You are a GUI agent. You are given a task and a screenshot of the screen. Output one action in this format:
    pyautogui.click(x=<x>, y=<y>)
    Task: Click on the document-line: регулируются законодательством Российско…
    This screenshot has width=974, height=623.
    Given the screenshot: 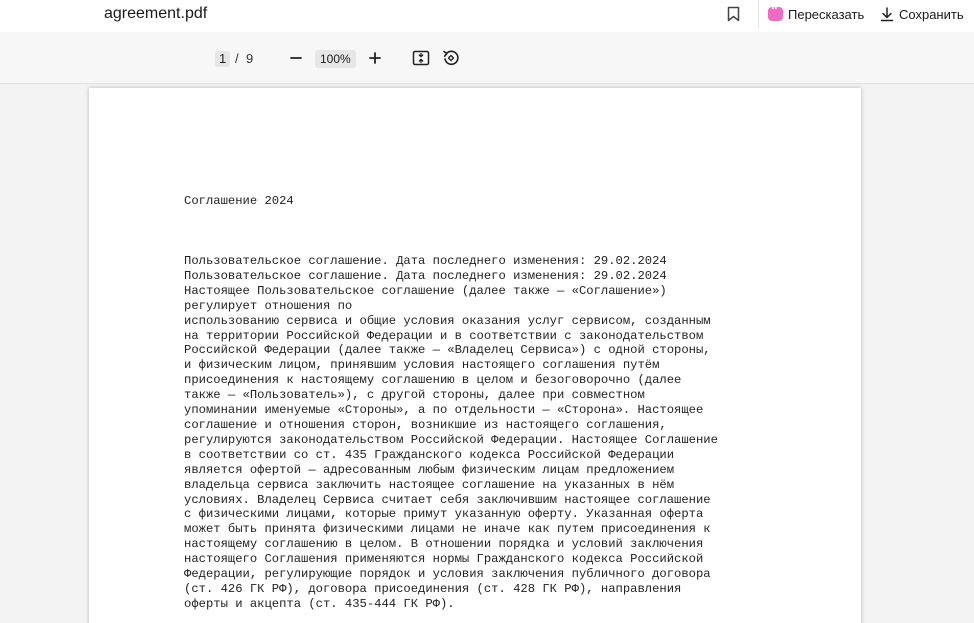 What is the action you would take?
    pyautogui.click(x=451, y=439)
    